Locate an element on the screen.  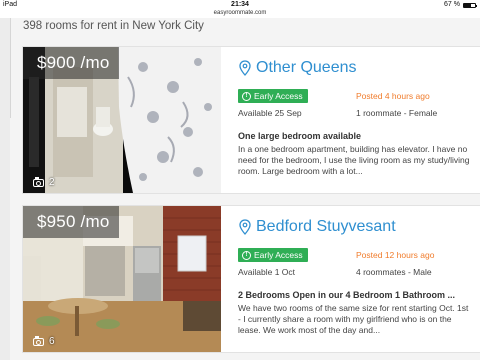
roommates-info: 4 roommates - Male is located at coordinates (394, 272).